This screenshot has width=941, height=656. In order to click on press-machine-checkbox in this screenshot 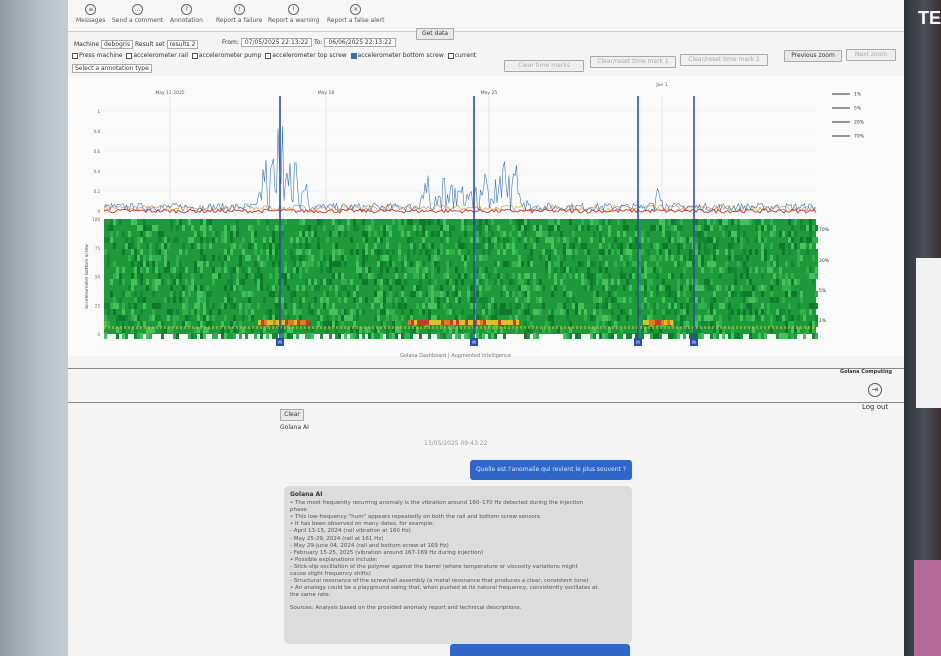, I will do `click(75, 55)`.